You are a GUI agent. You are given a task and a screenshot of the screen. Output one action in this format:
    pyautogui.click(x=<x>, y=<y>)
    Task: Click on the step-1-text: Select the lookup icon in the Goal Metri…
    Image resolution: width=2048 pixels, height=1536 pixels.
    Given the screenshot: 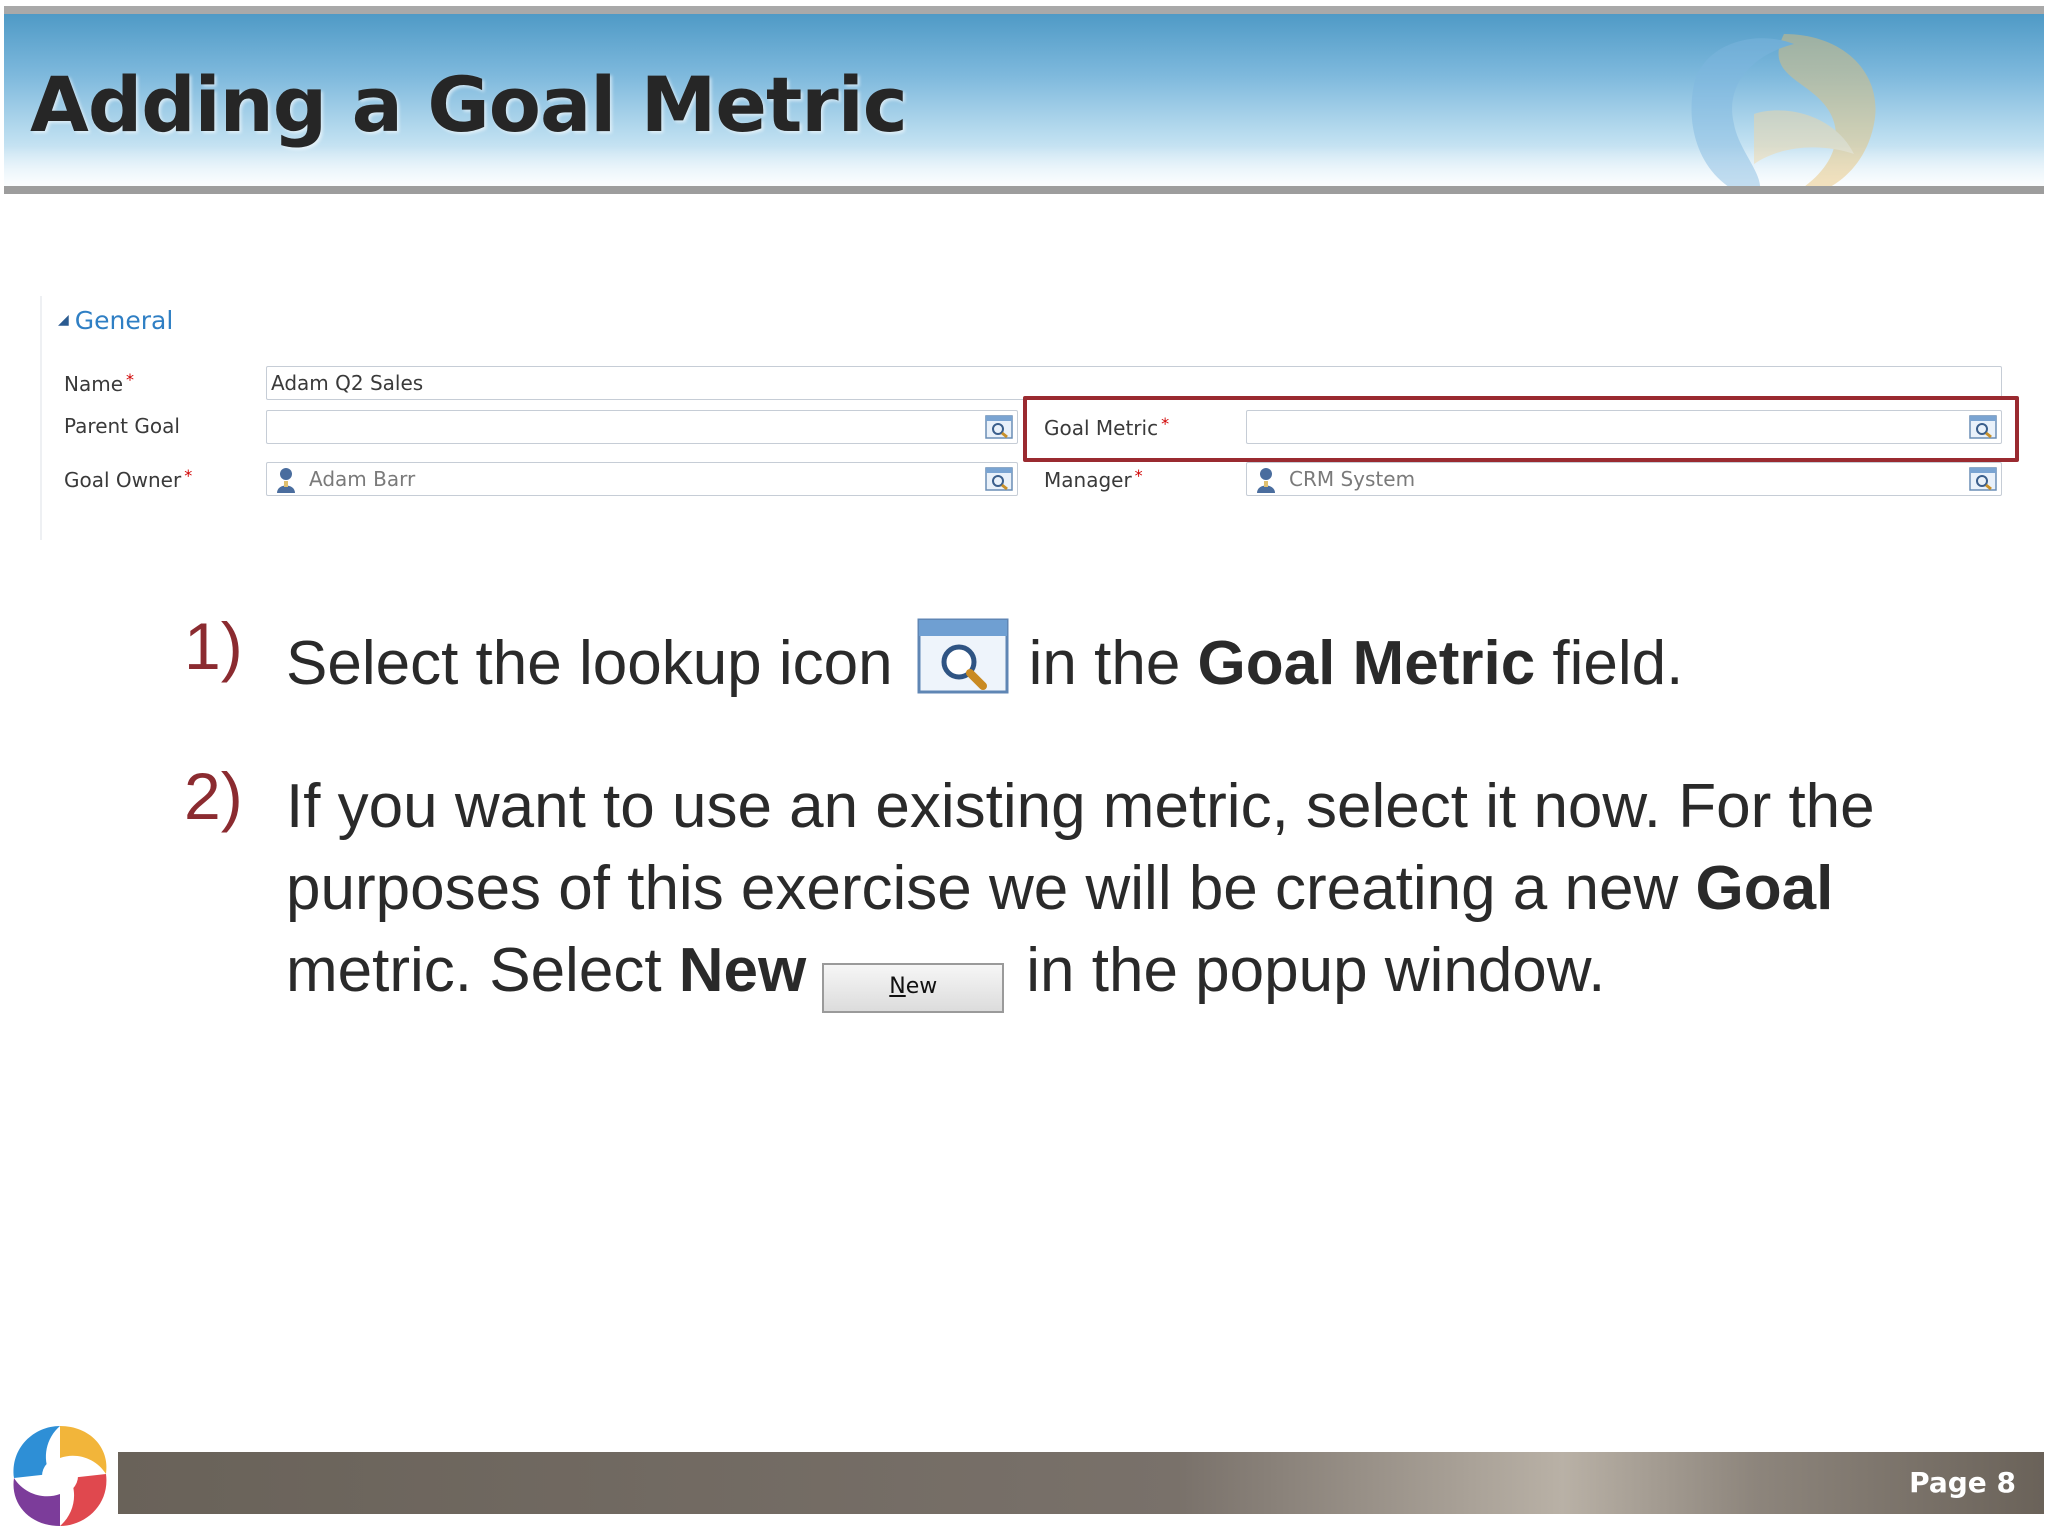 What is the action you would take?
    pyautogui.click(x=984, y=660)
    